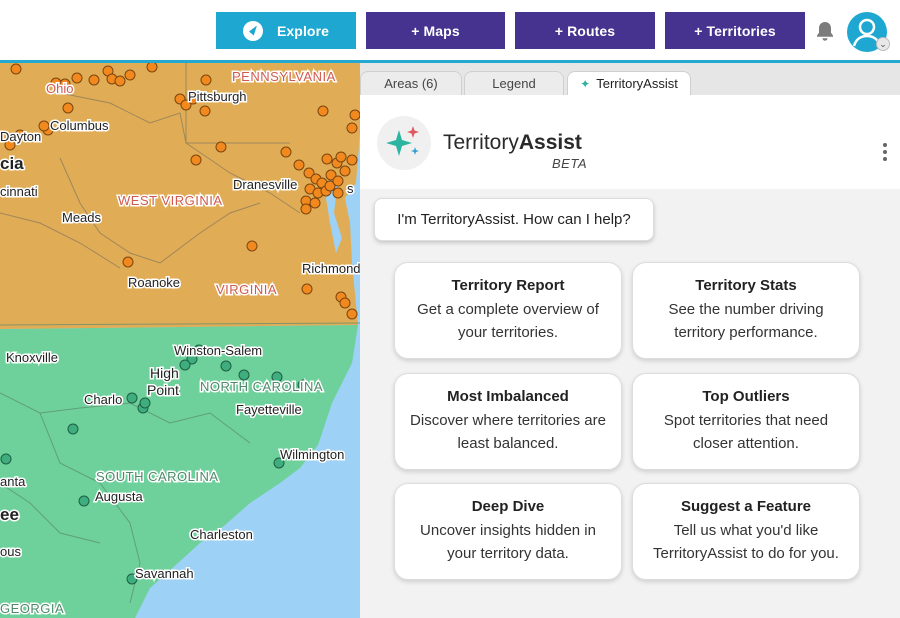  I want to click on map-label: s, so click(350, 188).